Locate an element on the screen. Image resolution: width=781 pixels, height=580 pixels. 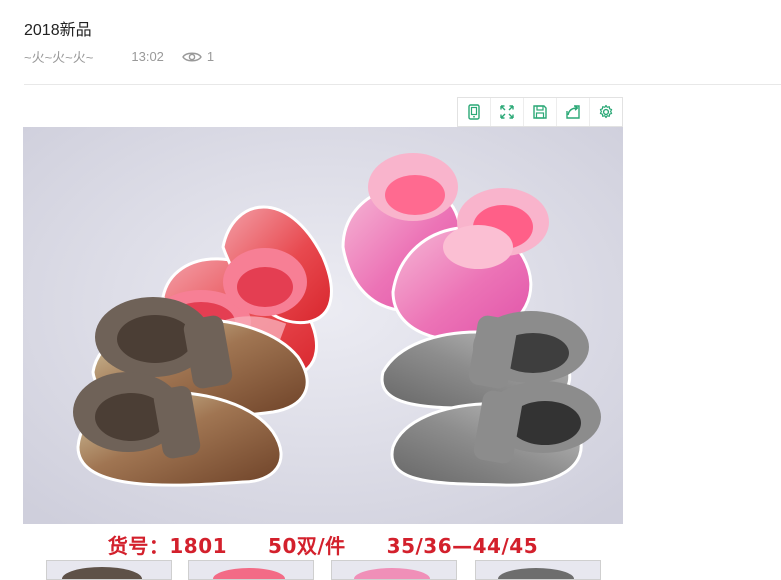
fullscreen-button is located at coordinates (507, 112).